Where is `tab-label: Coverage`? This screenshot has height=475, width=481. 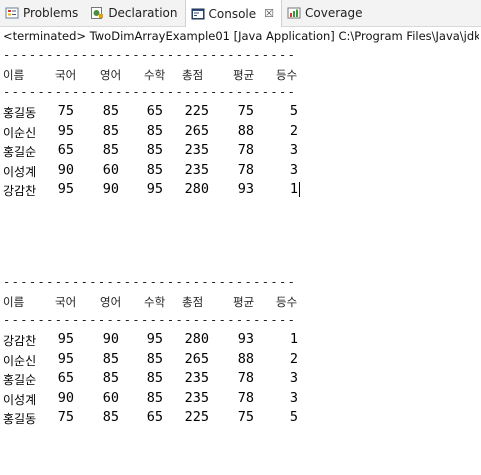
tab-label: Coverage is located at coordinates (334, 13).